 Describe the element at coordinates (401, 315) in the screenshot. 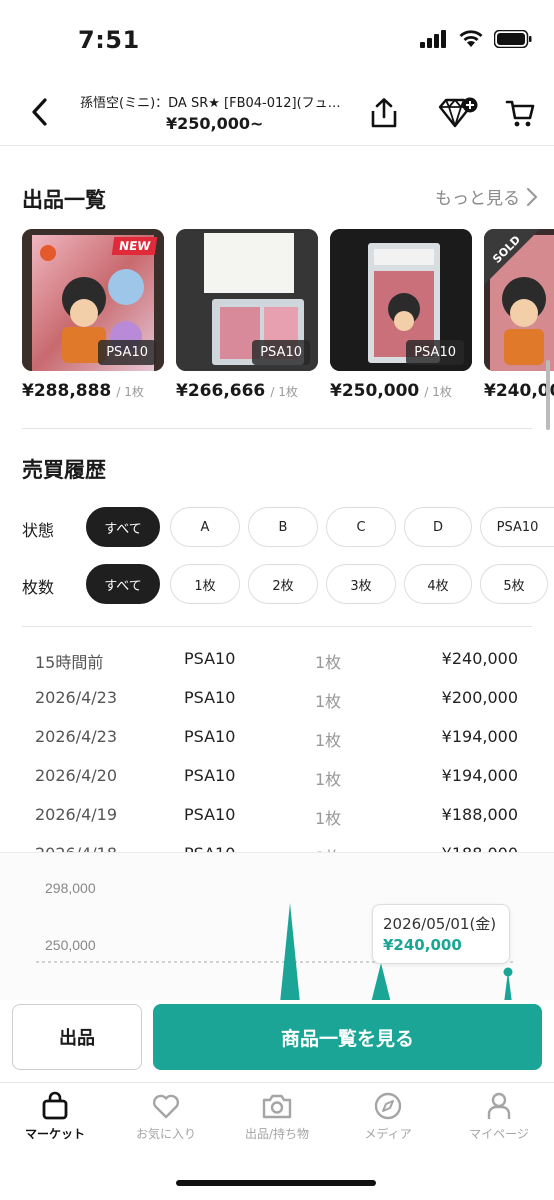

I see `listing-card: PSA10 ¥250,000 / 1枚` at that location.